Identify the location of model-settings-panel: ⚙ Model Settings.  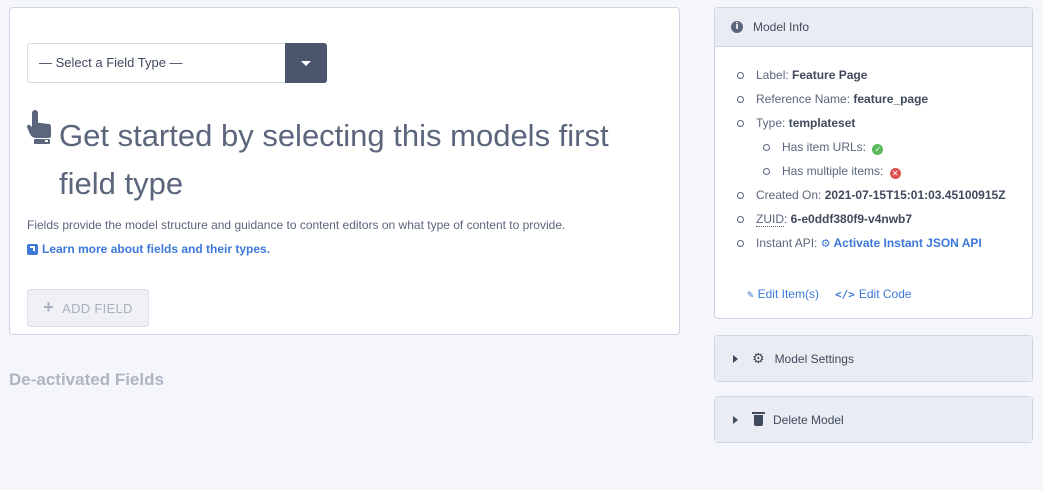
(873, 358).